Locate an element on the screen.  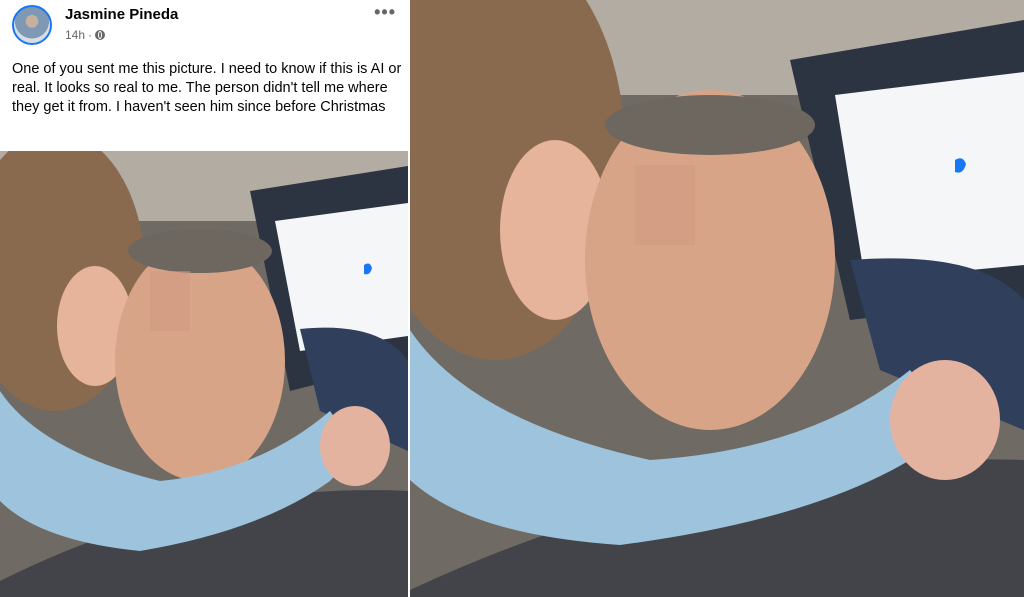
globe-icon is located at coordinates (100, 35).